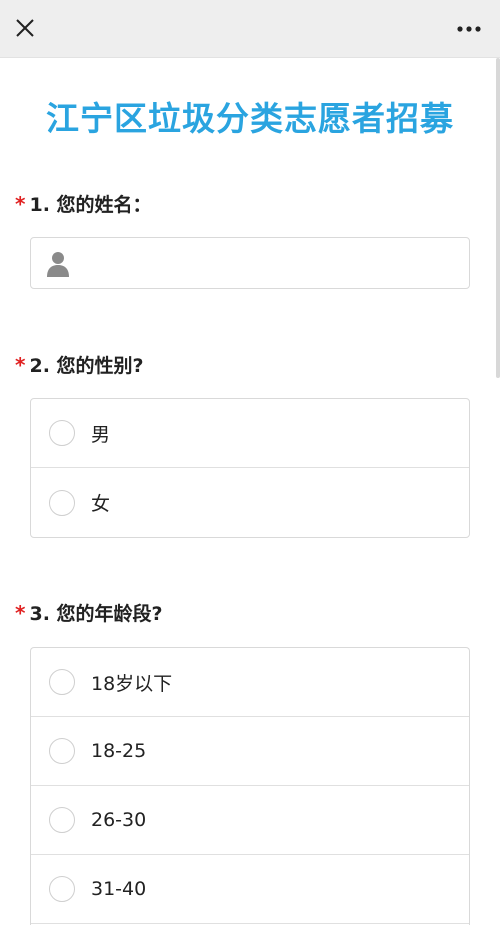 The image size is (500, 925). Describe the element at coordinates (90, 205) in the screenshot. I see `question-label: 1. 您的姓名：` at that location.